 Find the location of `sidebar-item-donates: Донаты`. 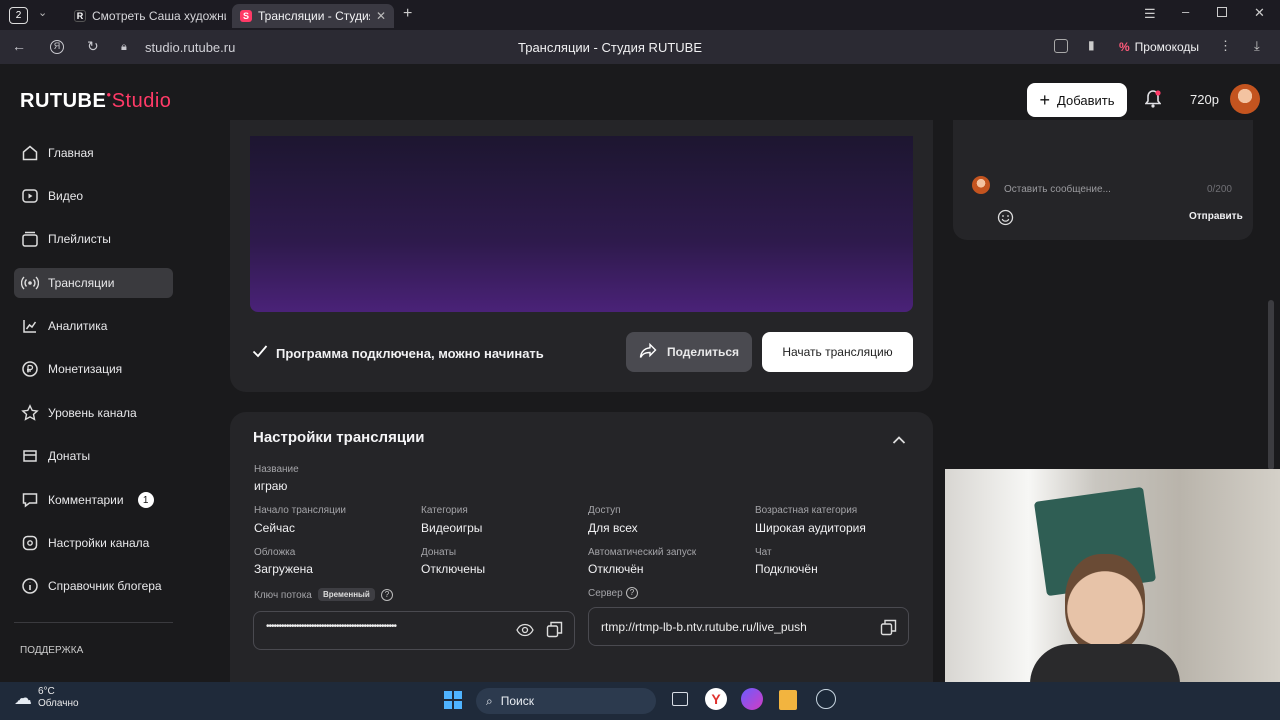

sidebar-item-donates: Донаты is located at coordinates (93, 456).